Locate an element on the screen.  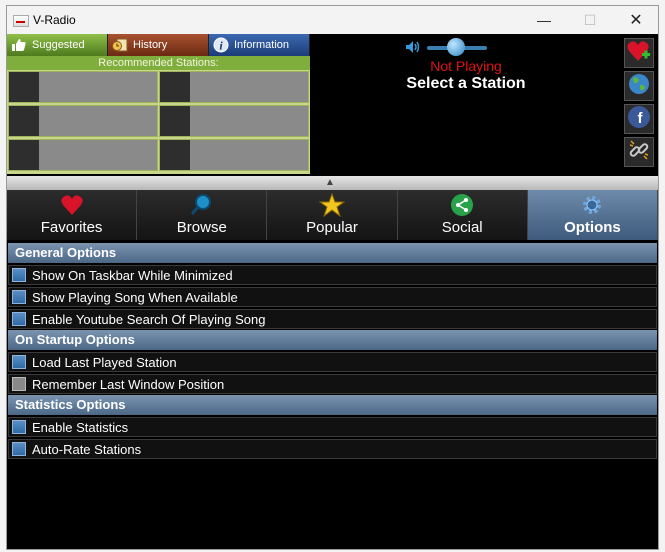
globe-icon is located at coordinates (639, 86).